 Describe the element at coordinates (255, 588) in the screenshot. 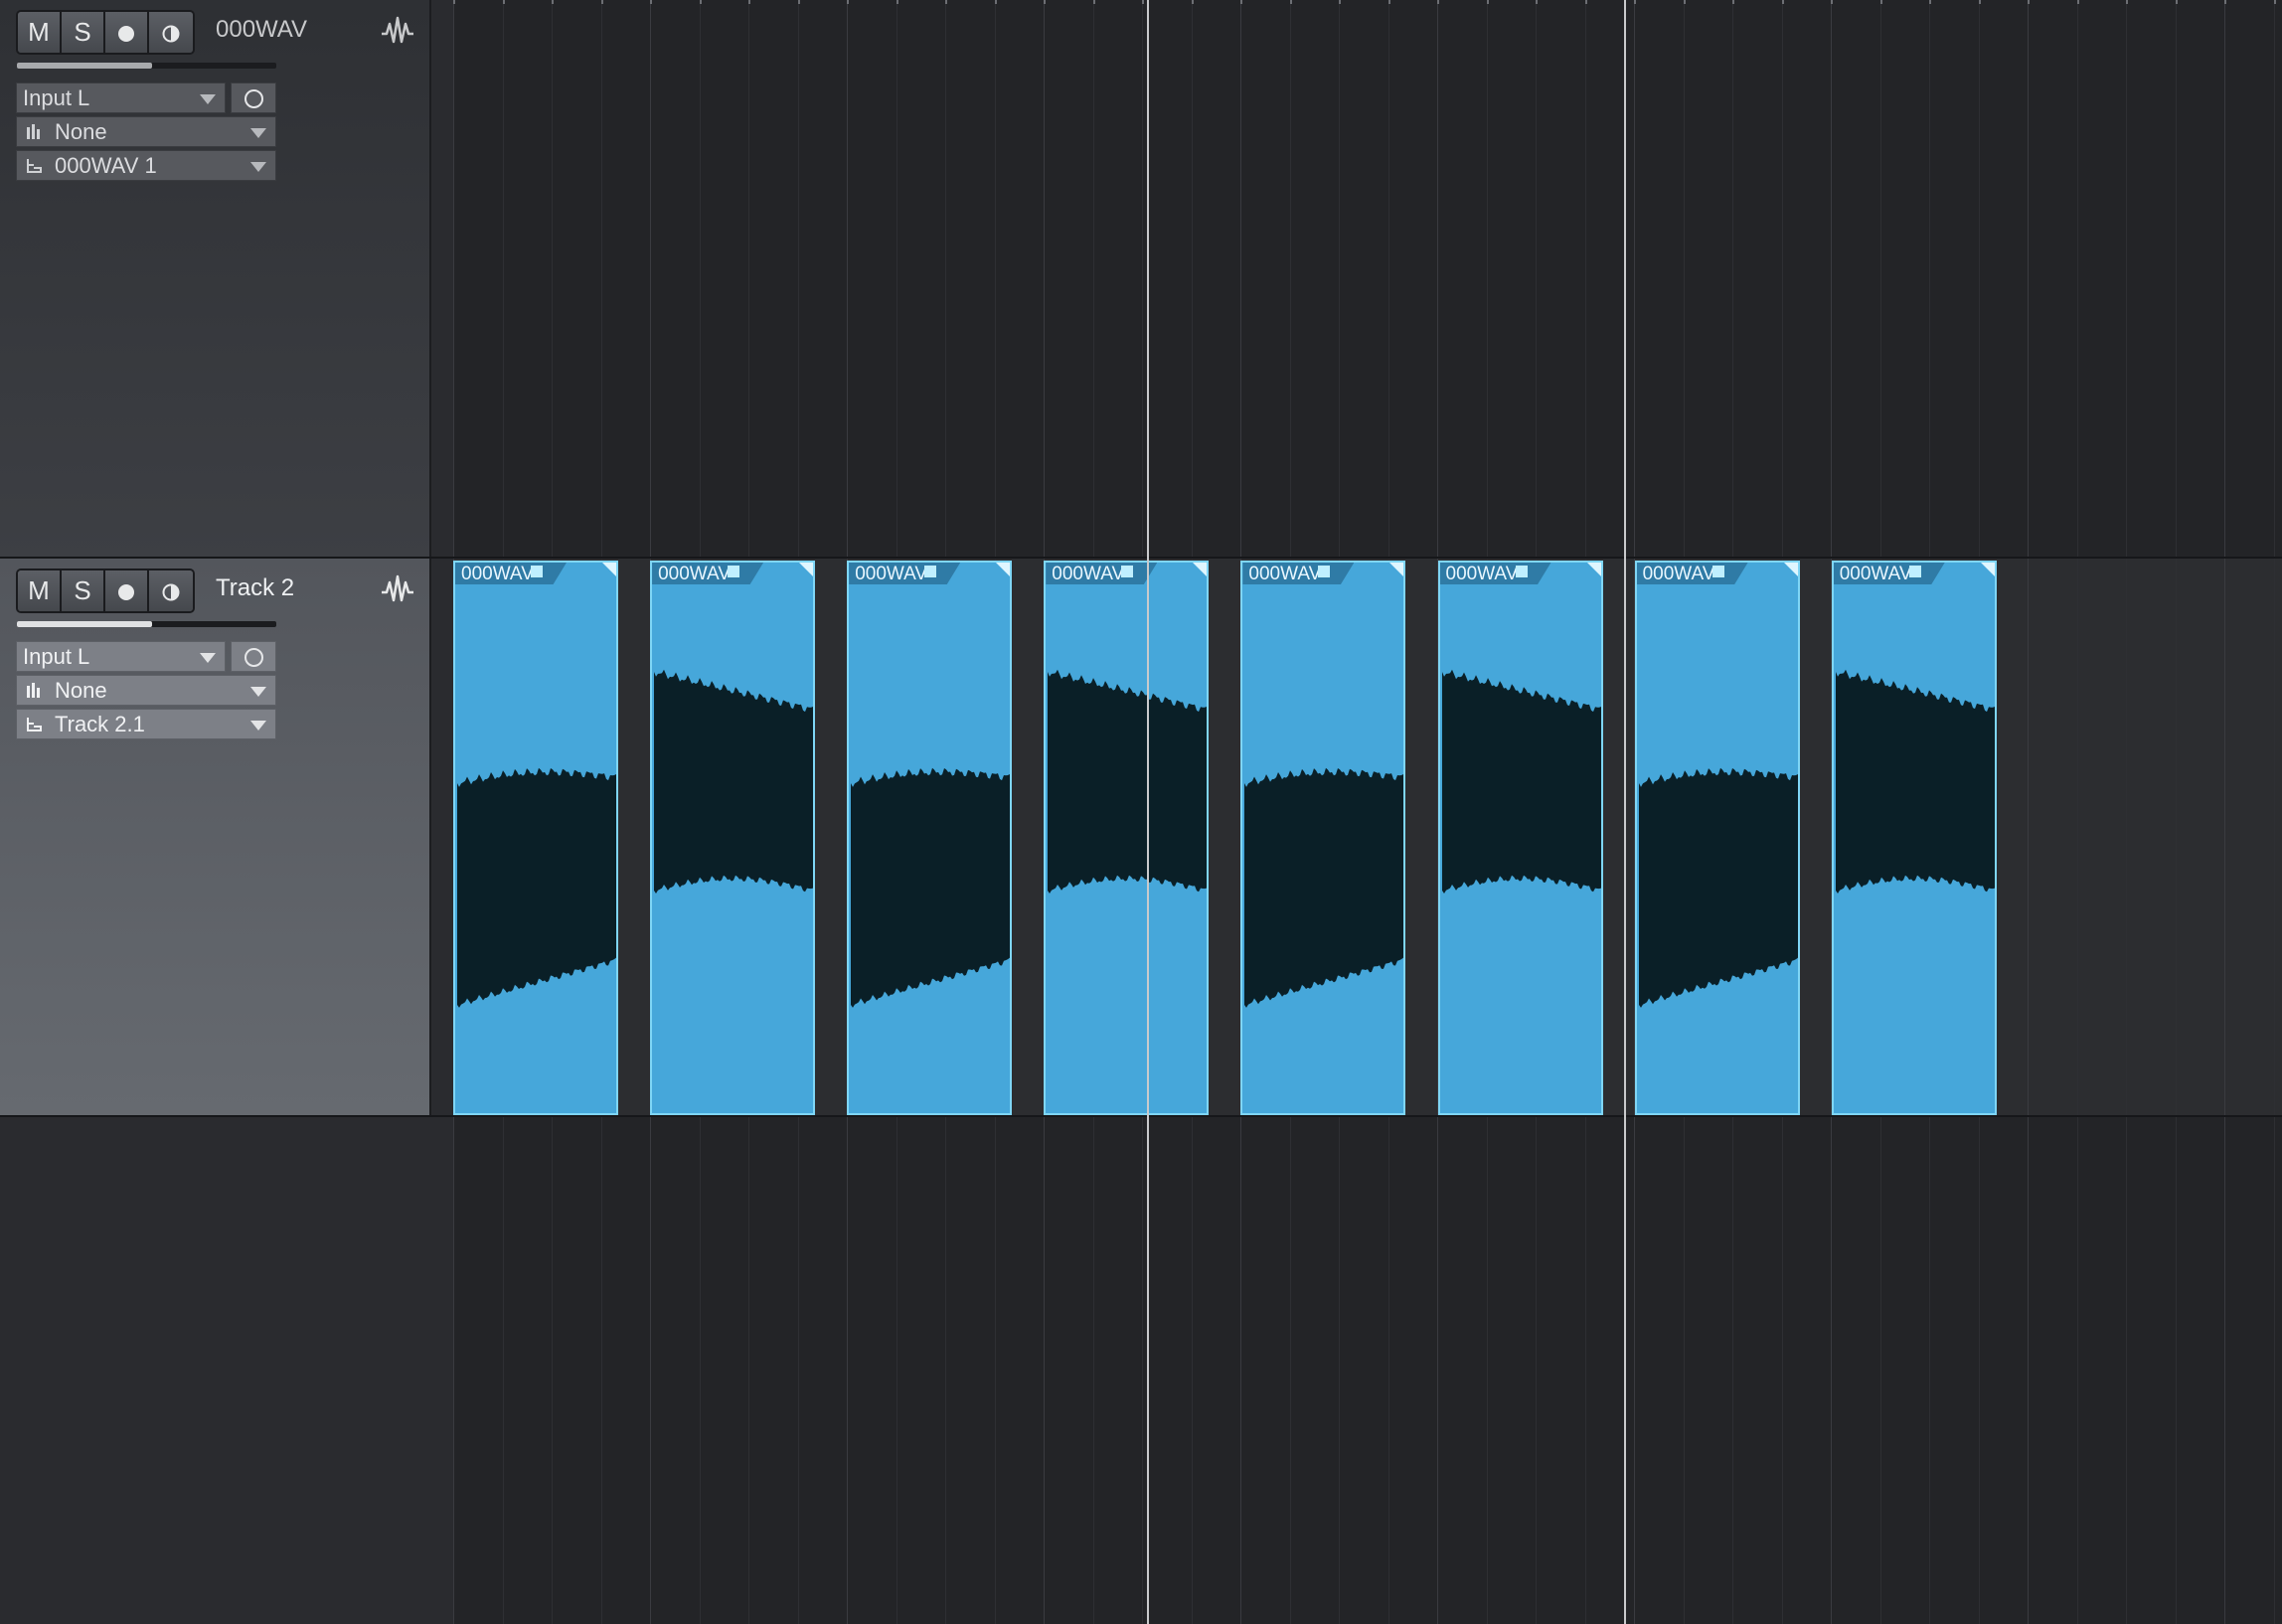

I see `track-name: Track 2` at that location.